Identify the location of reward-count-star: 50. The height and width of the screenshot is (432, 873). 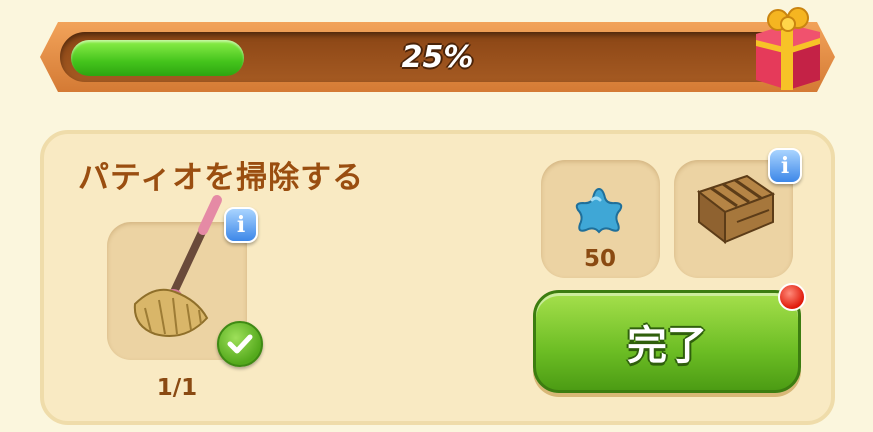
(599, 259).